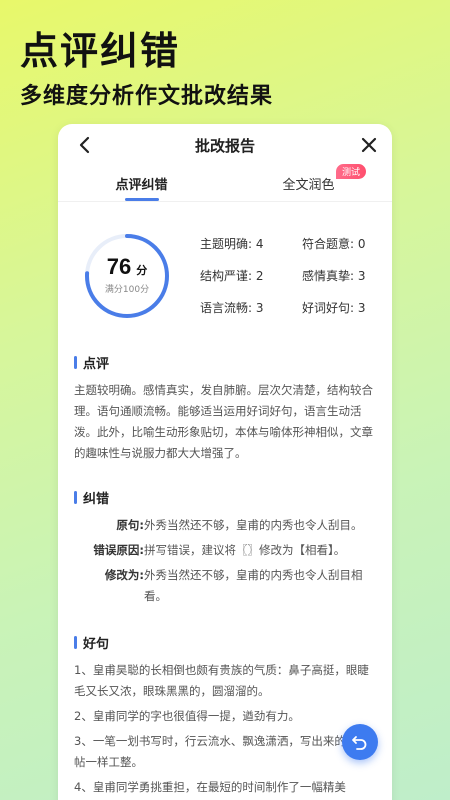 This screenshot has width=450, height=800. Describe the element at coordinates (187, 716) in the screenshot. I see `list-item: 2、皇甫同学的字也很值得一提，遒劲有力。` at that location.